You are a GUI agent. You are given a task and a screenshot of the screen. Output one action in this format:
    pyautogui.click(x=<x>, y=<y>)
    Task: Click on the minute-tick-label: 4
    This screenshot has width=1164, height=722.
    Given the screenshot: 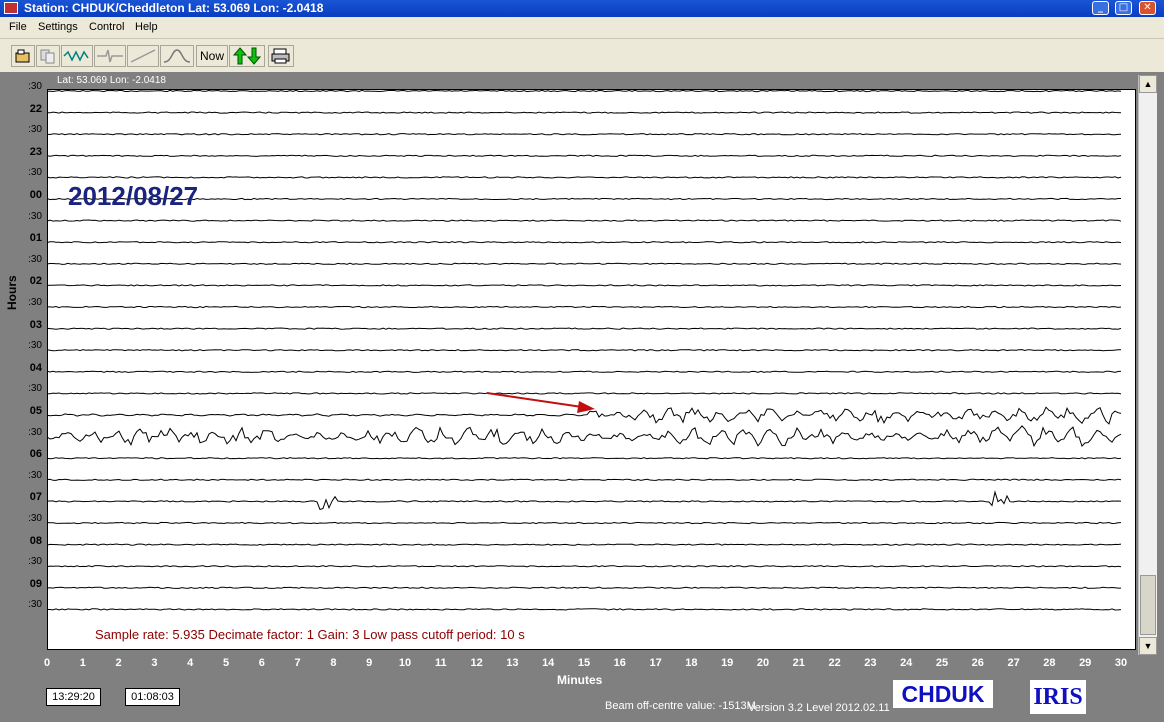 What is the action you would take?
    pyautogui.click(x=190, y=663)
    